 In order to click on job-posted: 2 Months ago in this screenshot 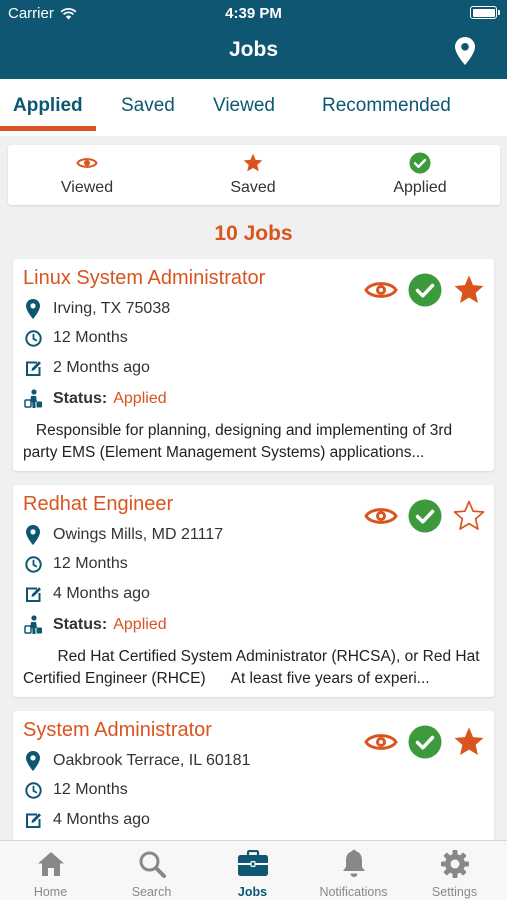, I will do `click(101, 367)`.